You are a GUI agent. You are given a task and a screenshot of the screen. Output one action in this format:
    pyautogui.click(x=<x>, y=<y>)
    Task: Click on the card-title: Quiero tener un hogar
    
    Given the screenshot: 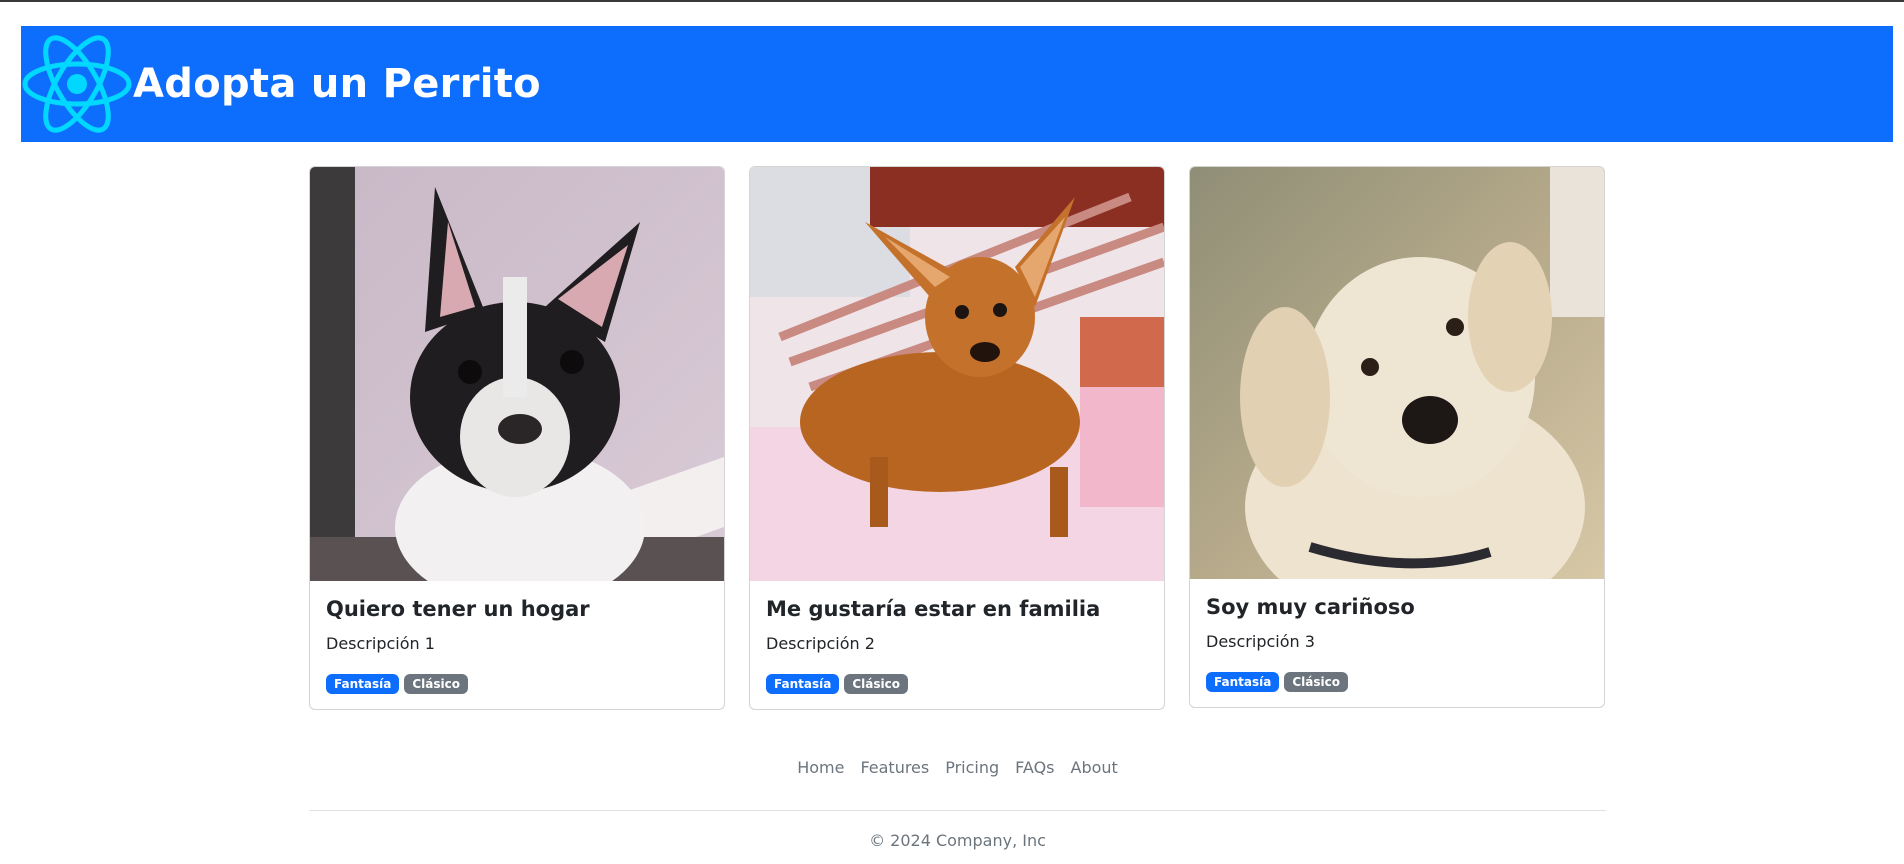 What is the action you would take?
    pyautogui.click(x=458, y=609)
    